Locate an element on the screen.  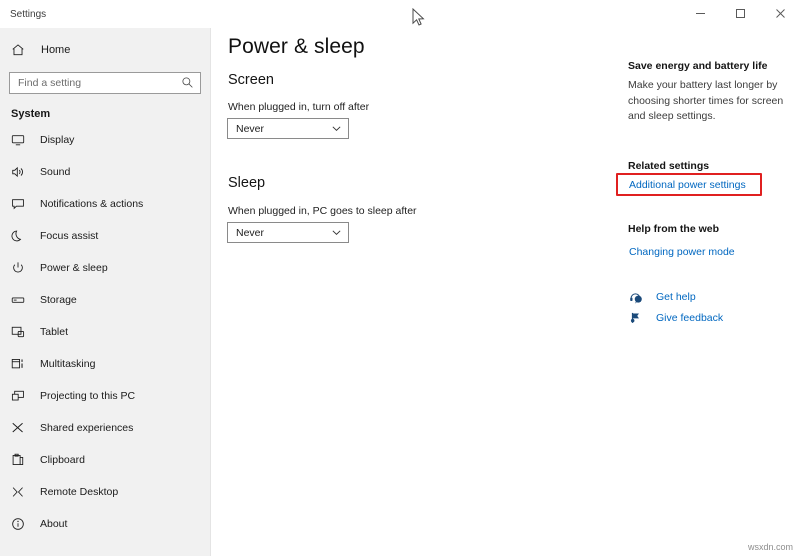
give-feedback-link: Give feedback is located at coordinates (674, 318).